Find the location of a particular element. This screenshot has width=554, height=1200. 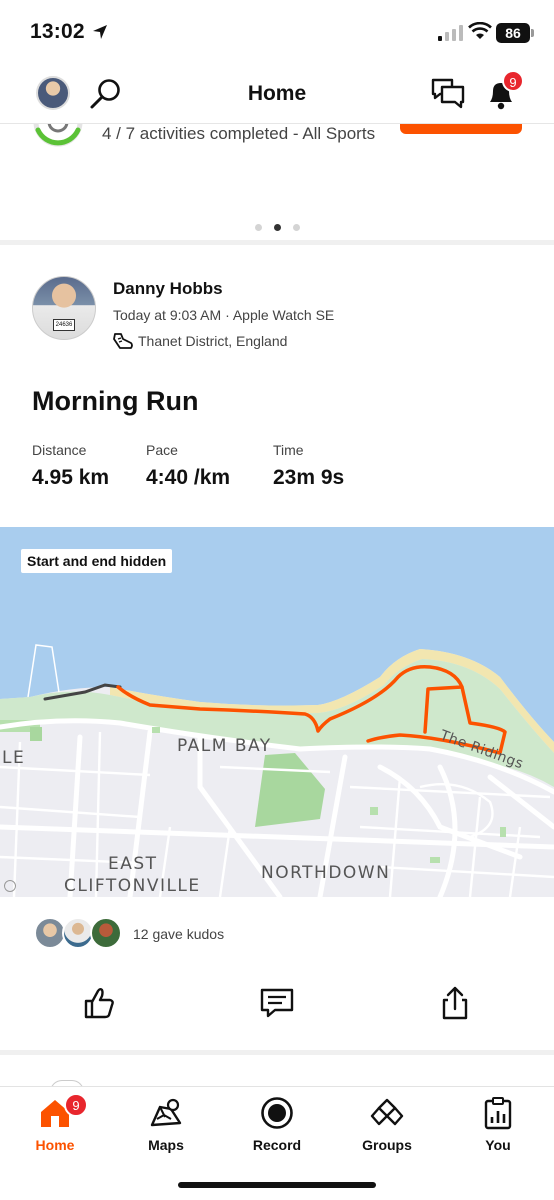

location-arrow-icon is located at coordinates (100, 32).